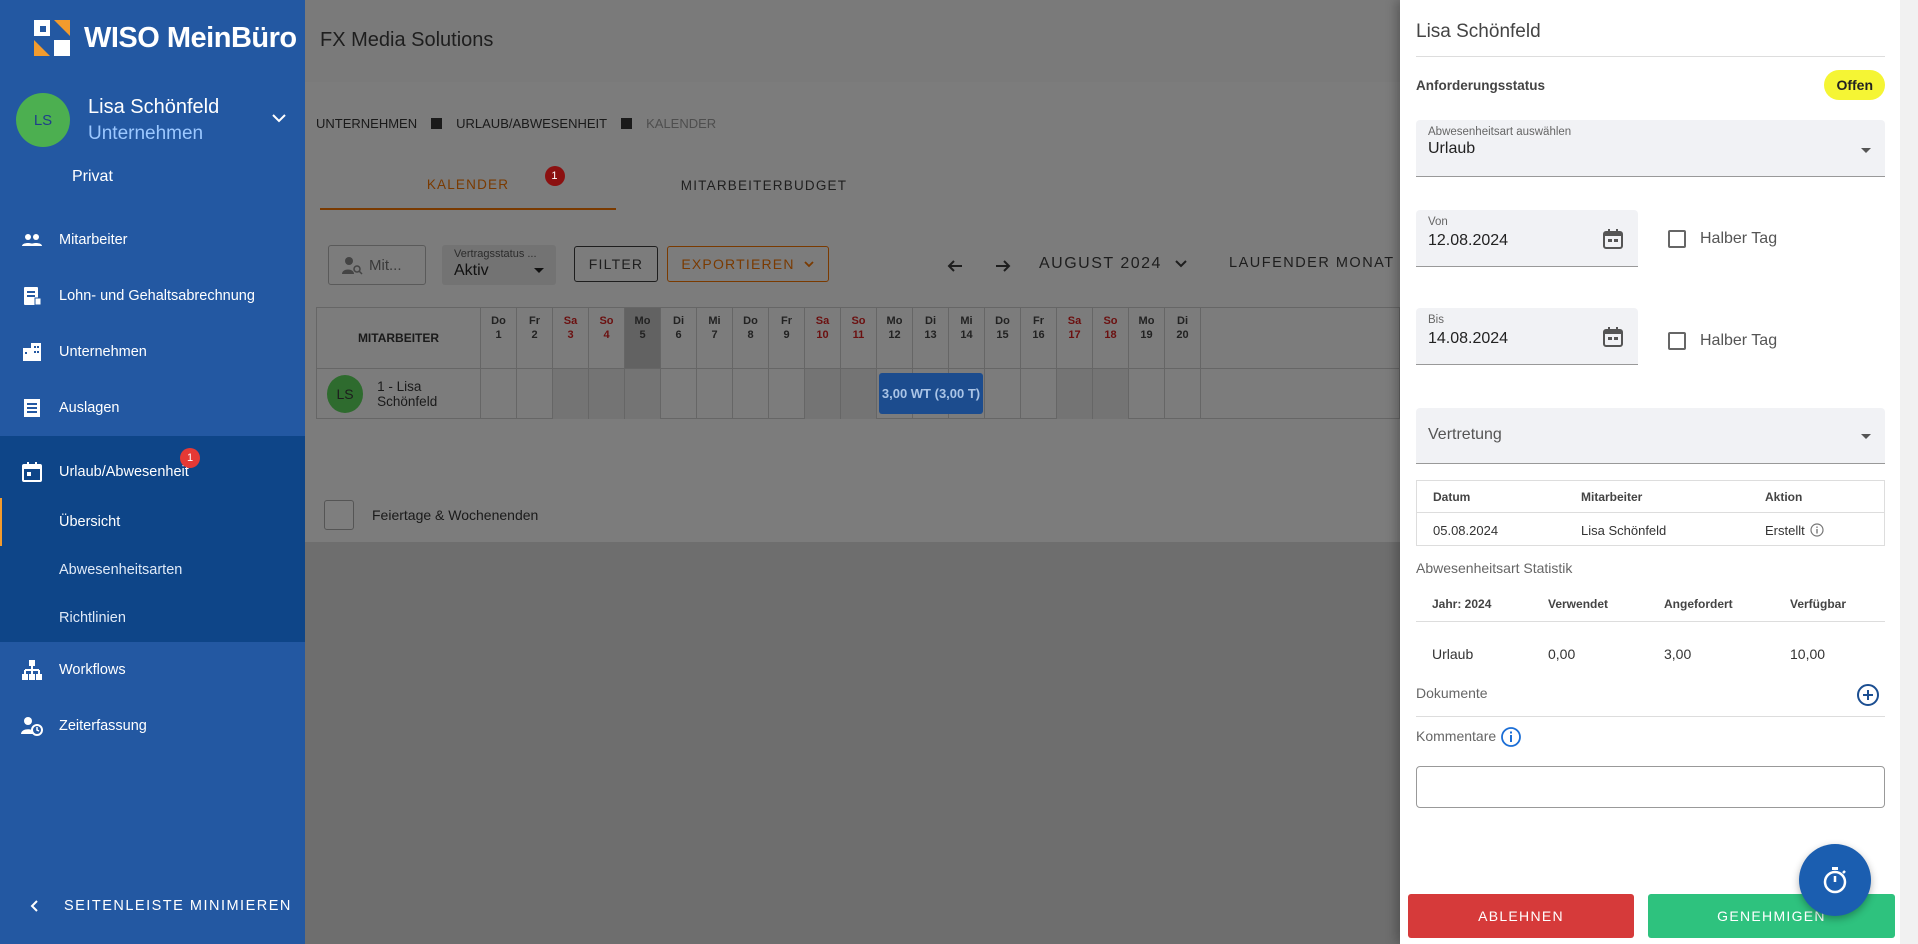 Image resolution: width=1918 pixels, height=944 pixels. What do you see at coordinates (1111, 338) in the screenshot?
I see `day-header: So 18` at bounding box center [1111, 338].